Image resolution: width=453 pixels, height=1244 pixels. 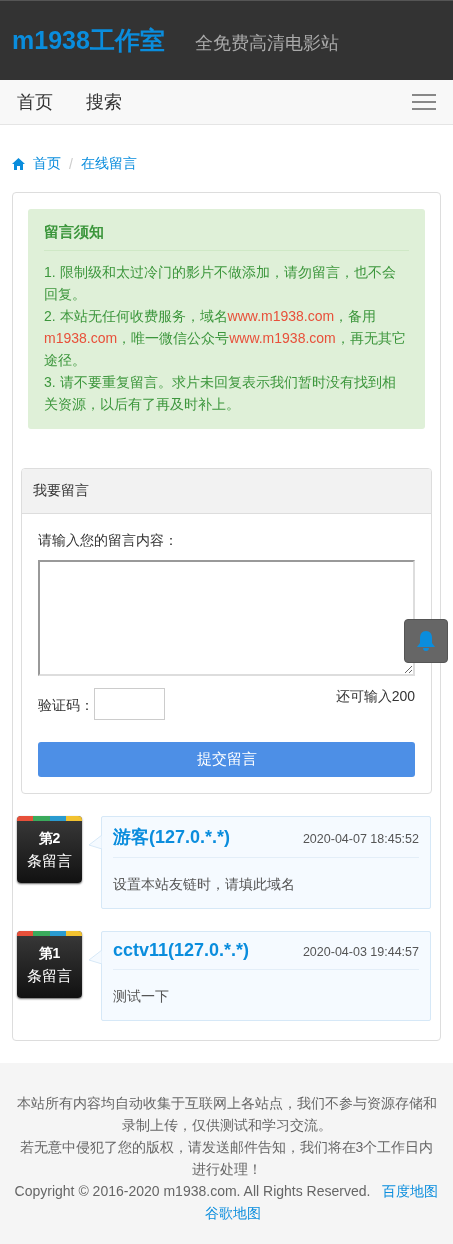 I want to click on message-text: 设置本站友链时，请填此域名, so click(x=204, y=885).